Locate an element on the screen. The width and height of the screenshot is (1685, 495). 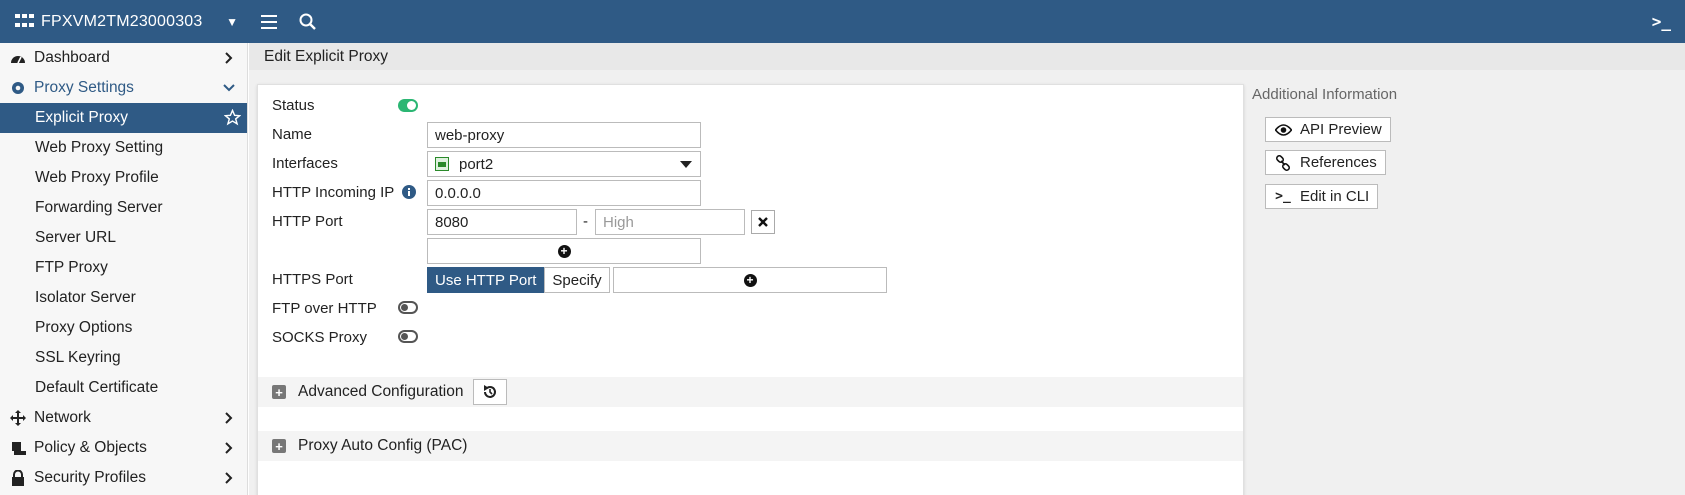
sidebar-item-web-proxy-setting: Web Proxy Setting is located at coordinates (123, 148).